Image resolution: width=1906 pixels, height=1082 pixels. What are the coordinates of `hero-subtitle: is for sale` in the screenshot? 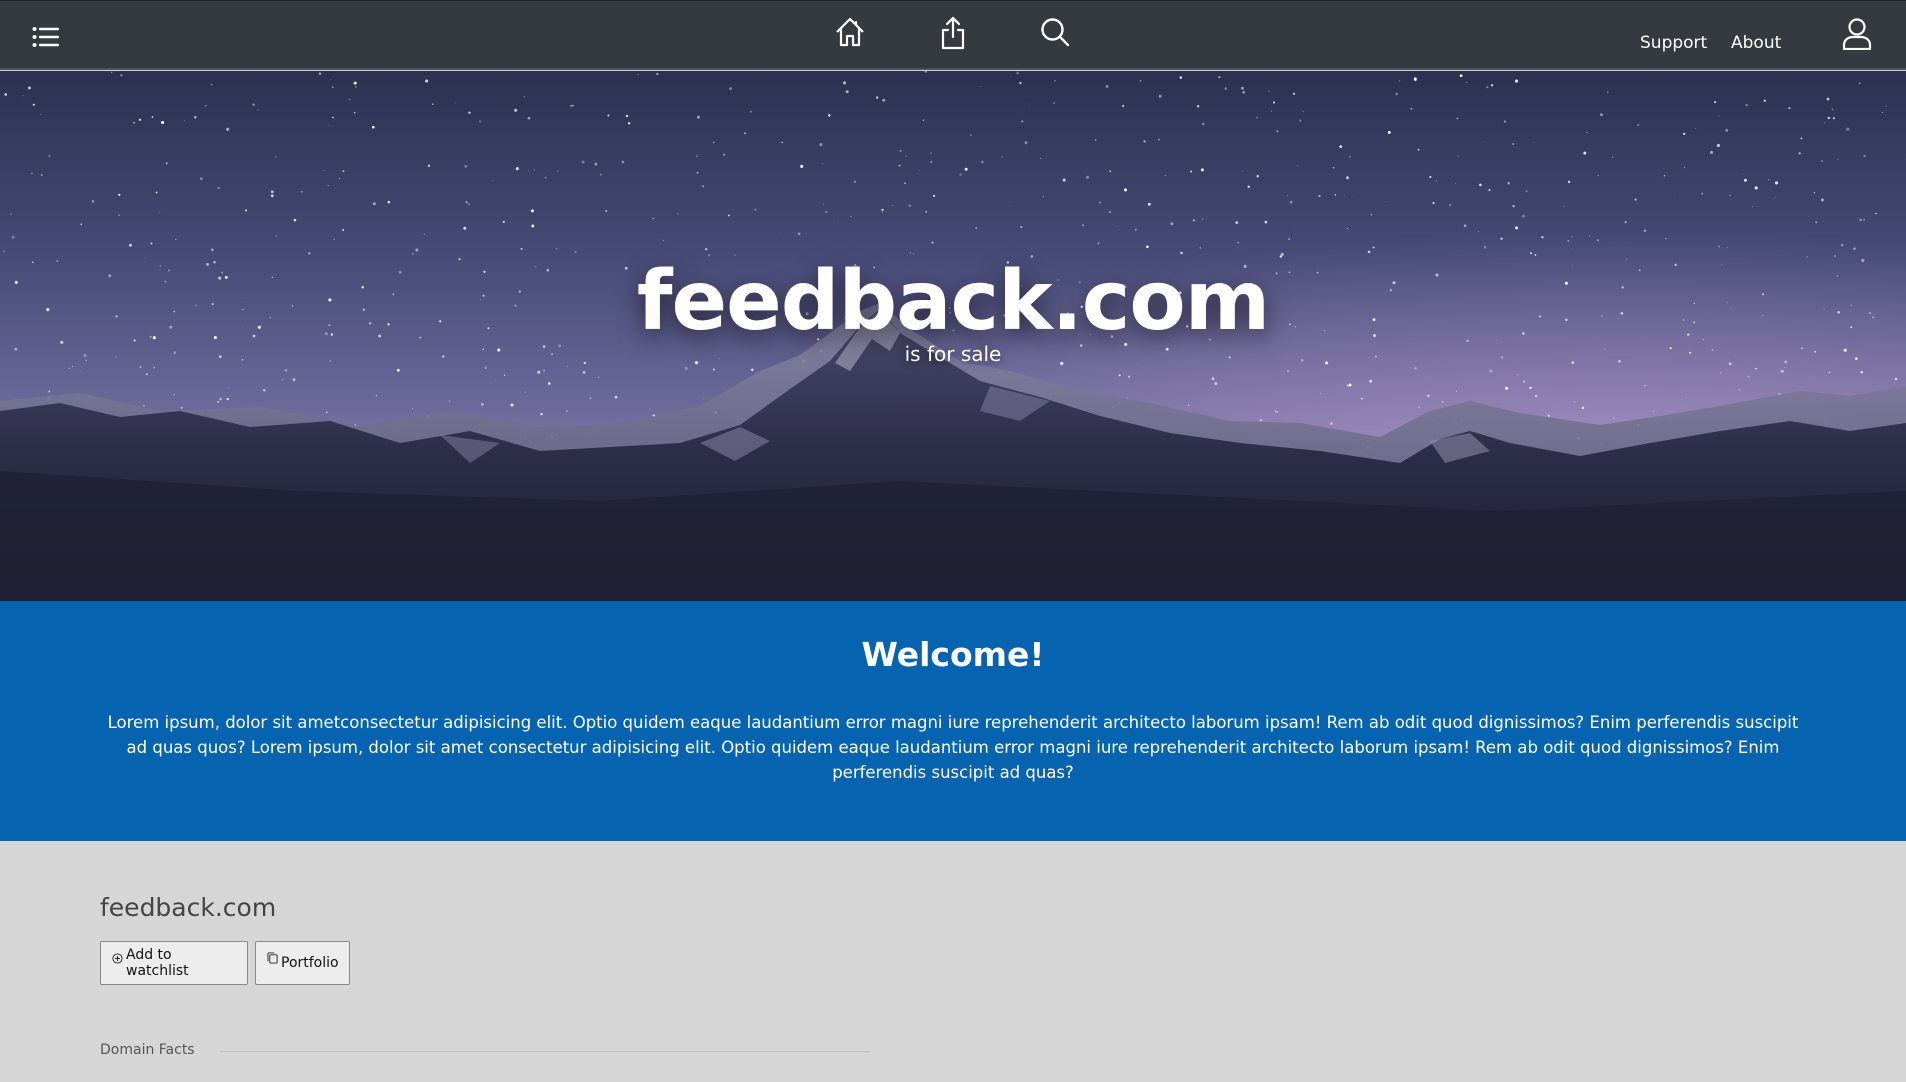 It's located at (953, 354).